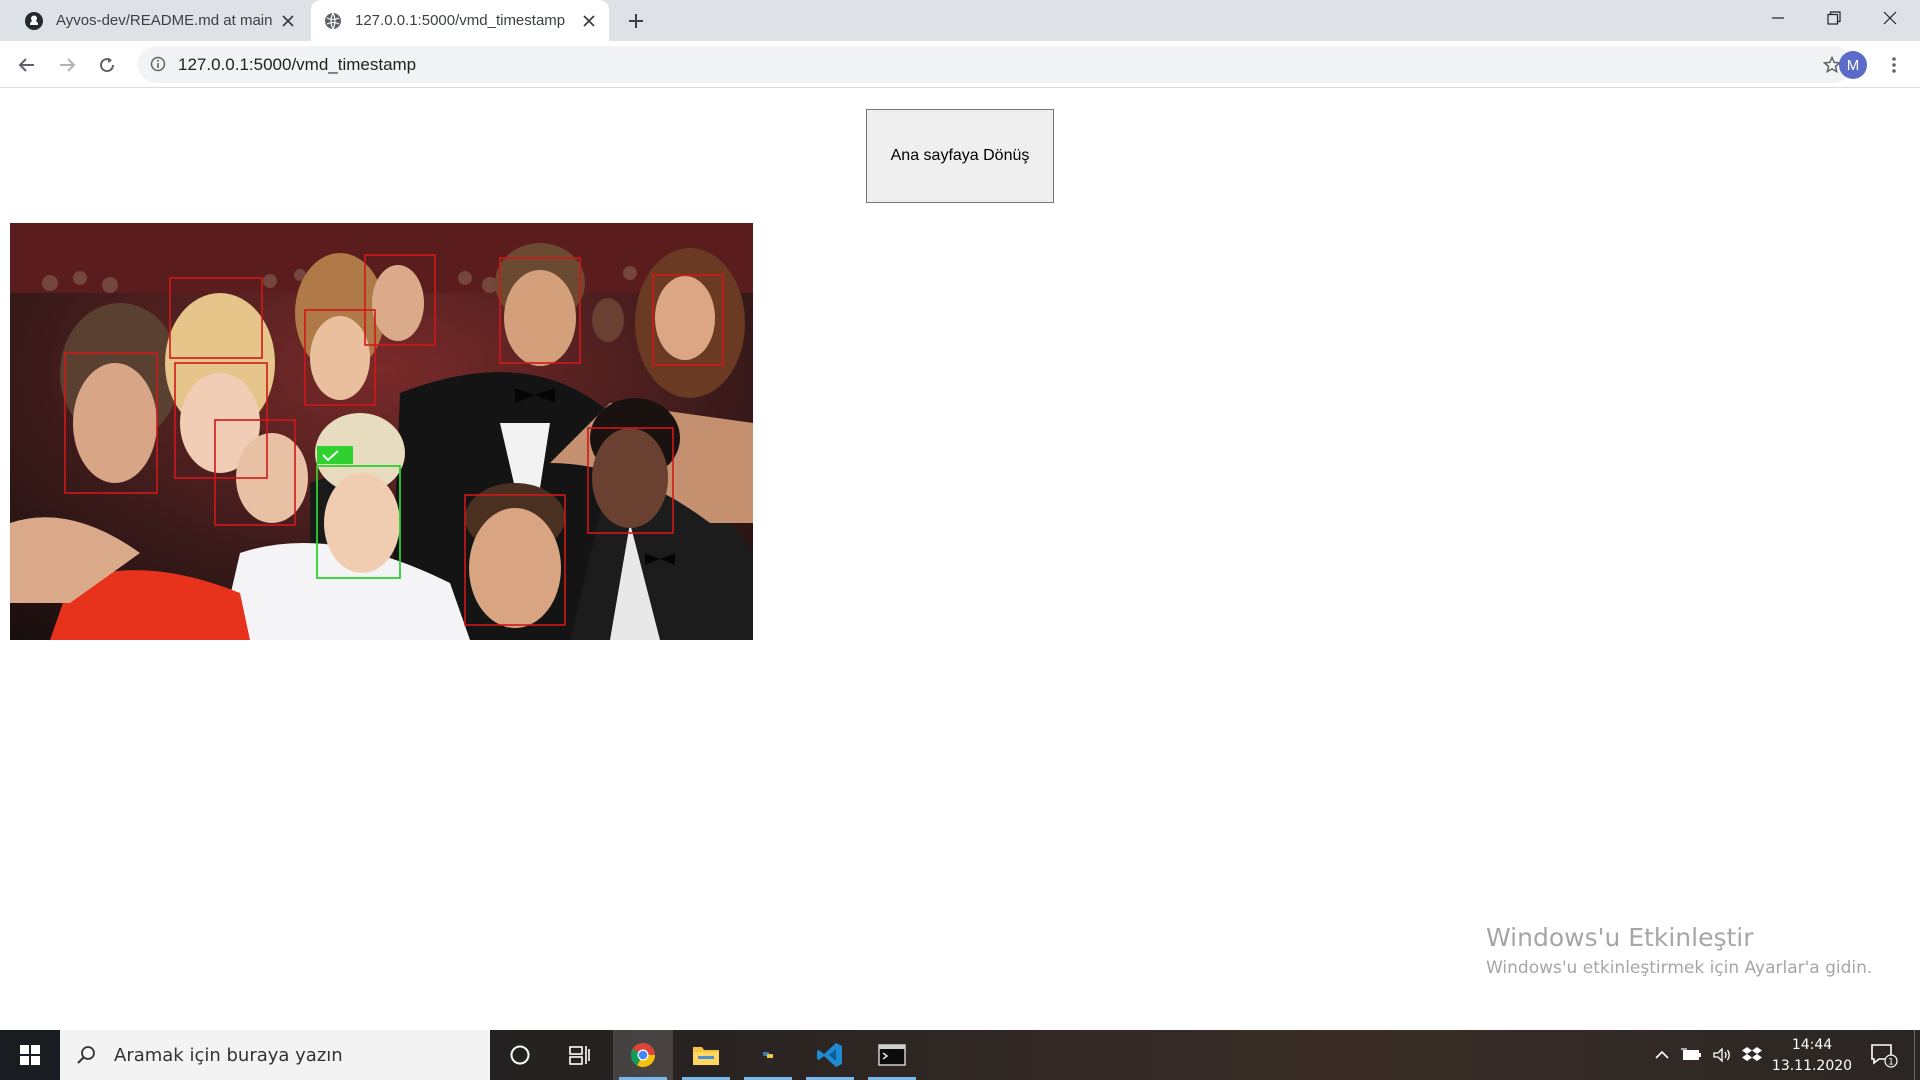 The image size is (1920, 1080). Describe the element at coordinates (960, 156) in the screenshot. I see `back-to-home-button: Ana sayfaya Dönüş` at that location.